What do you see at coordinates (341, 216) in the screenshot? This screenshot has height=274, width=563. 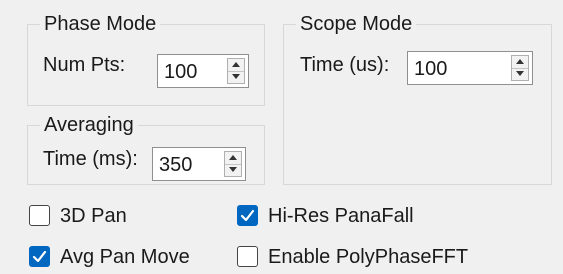 I see `checkbox-hires-panafall-label: Hi-Res PanaFall` at bounding box center [341, 216].